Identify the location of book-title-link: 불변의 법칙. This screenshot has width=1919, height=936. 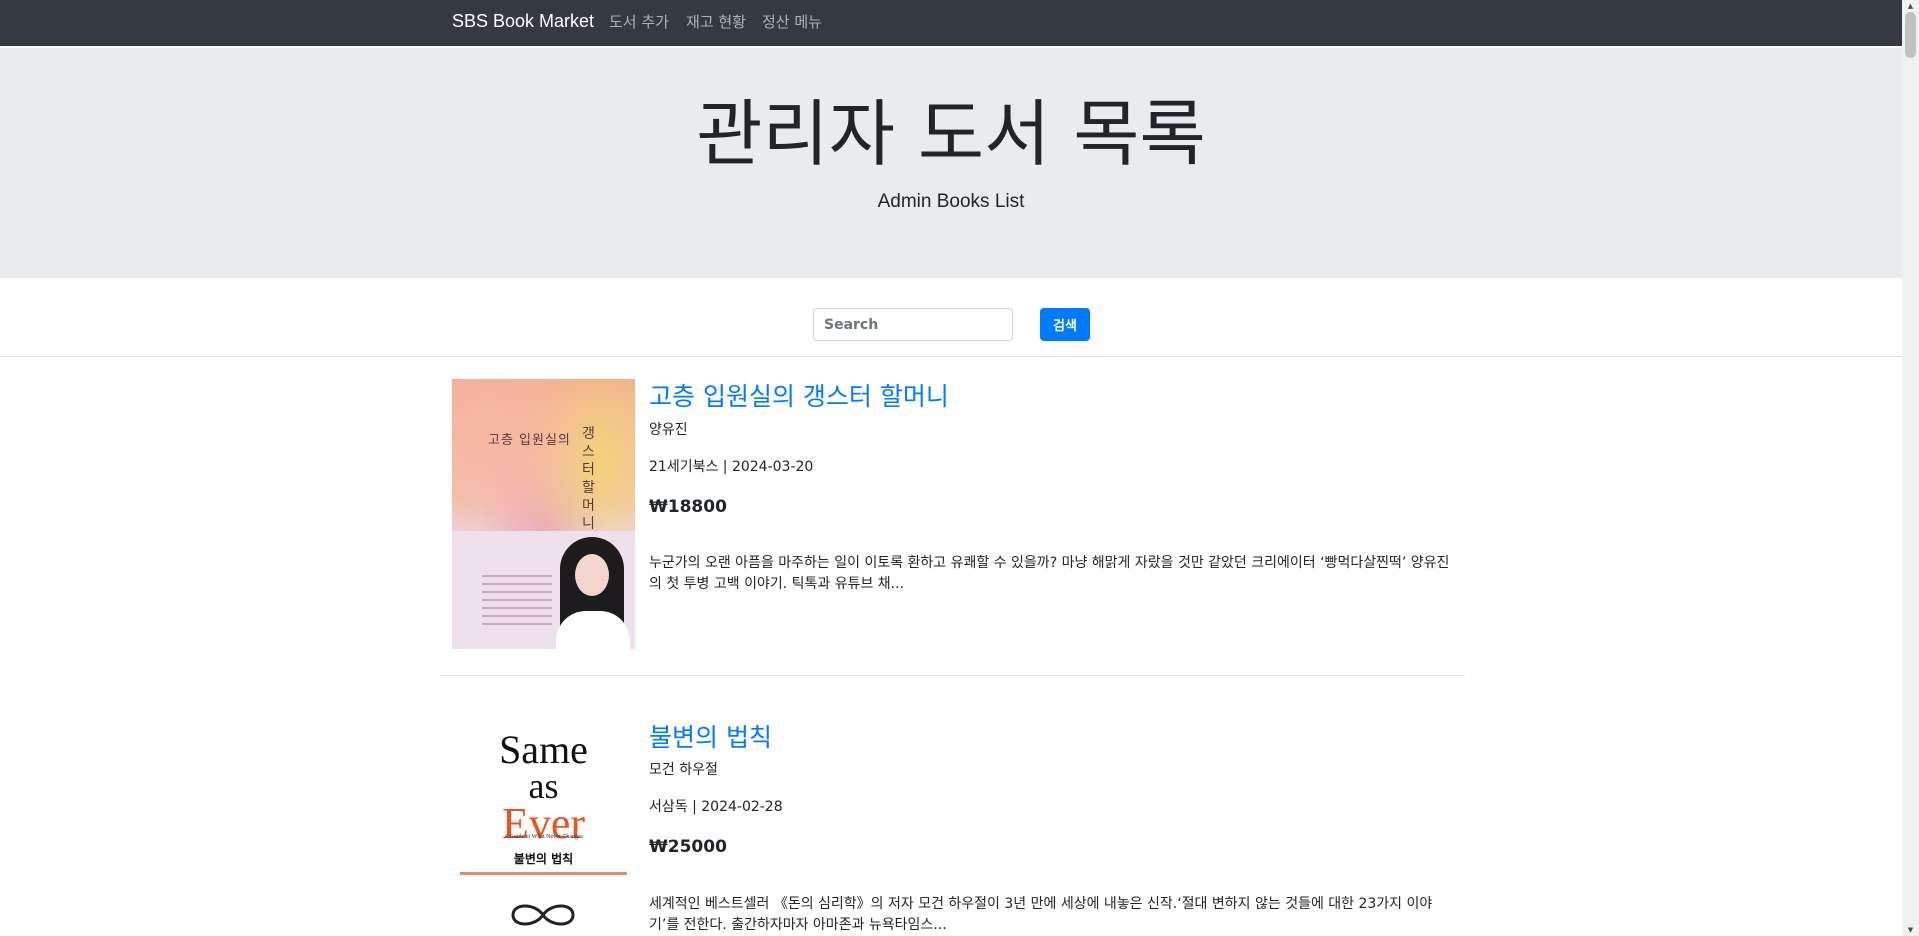
(710, 736).